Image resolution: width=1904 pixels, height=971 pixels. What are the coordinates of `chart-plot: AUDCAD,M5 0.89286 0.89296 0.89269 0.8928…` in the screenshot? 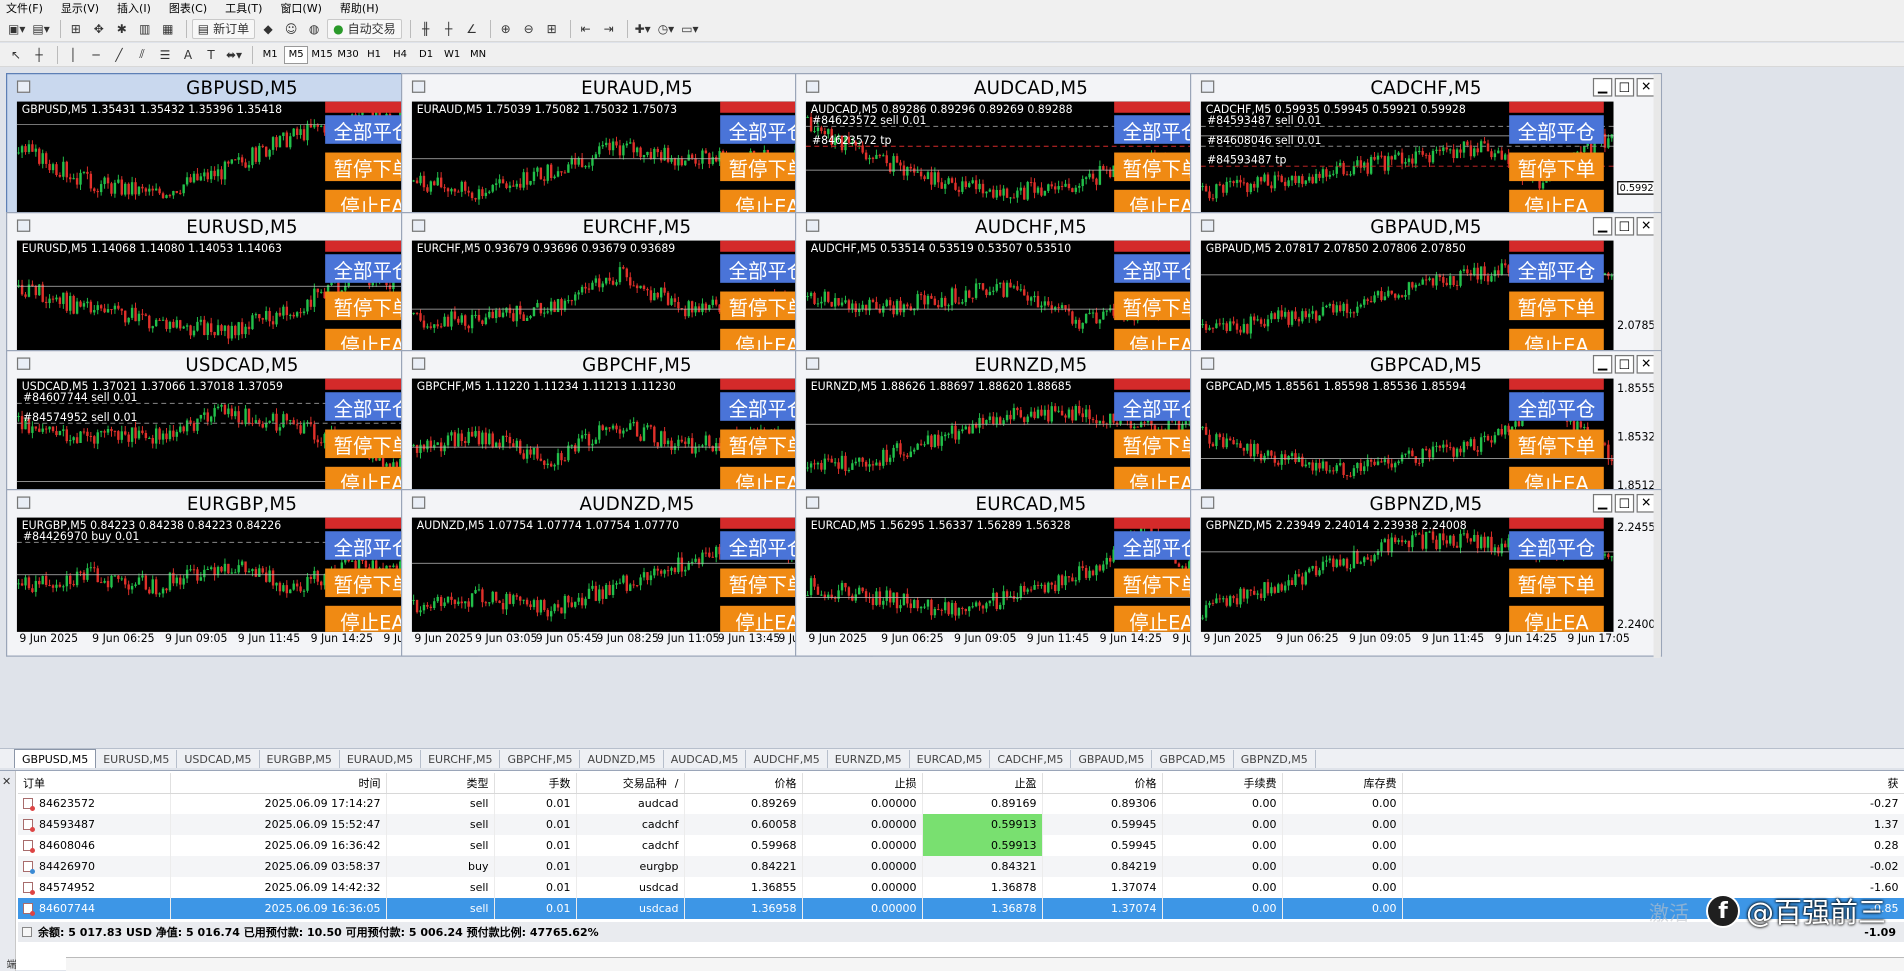 It's located at (1012, 158).